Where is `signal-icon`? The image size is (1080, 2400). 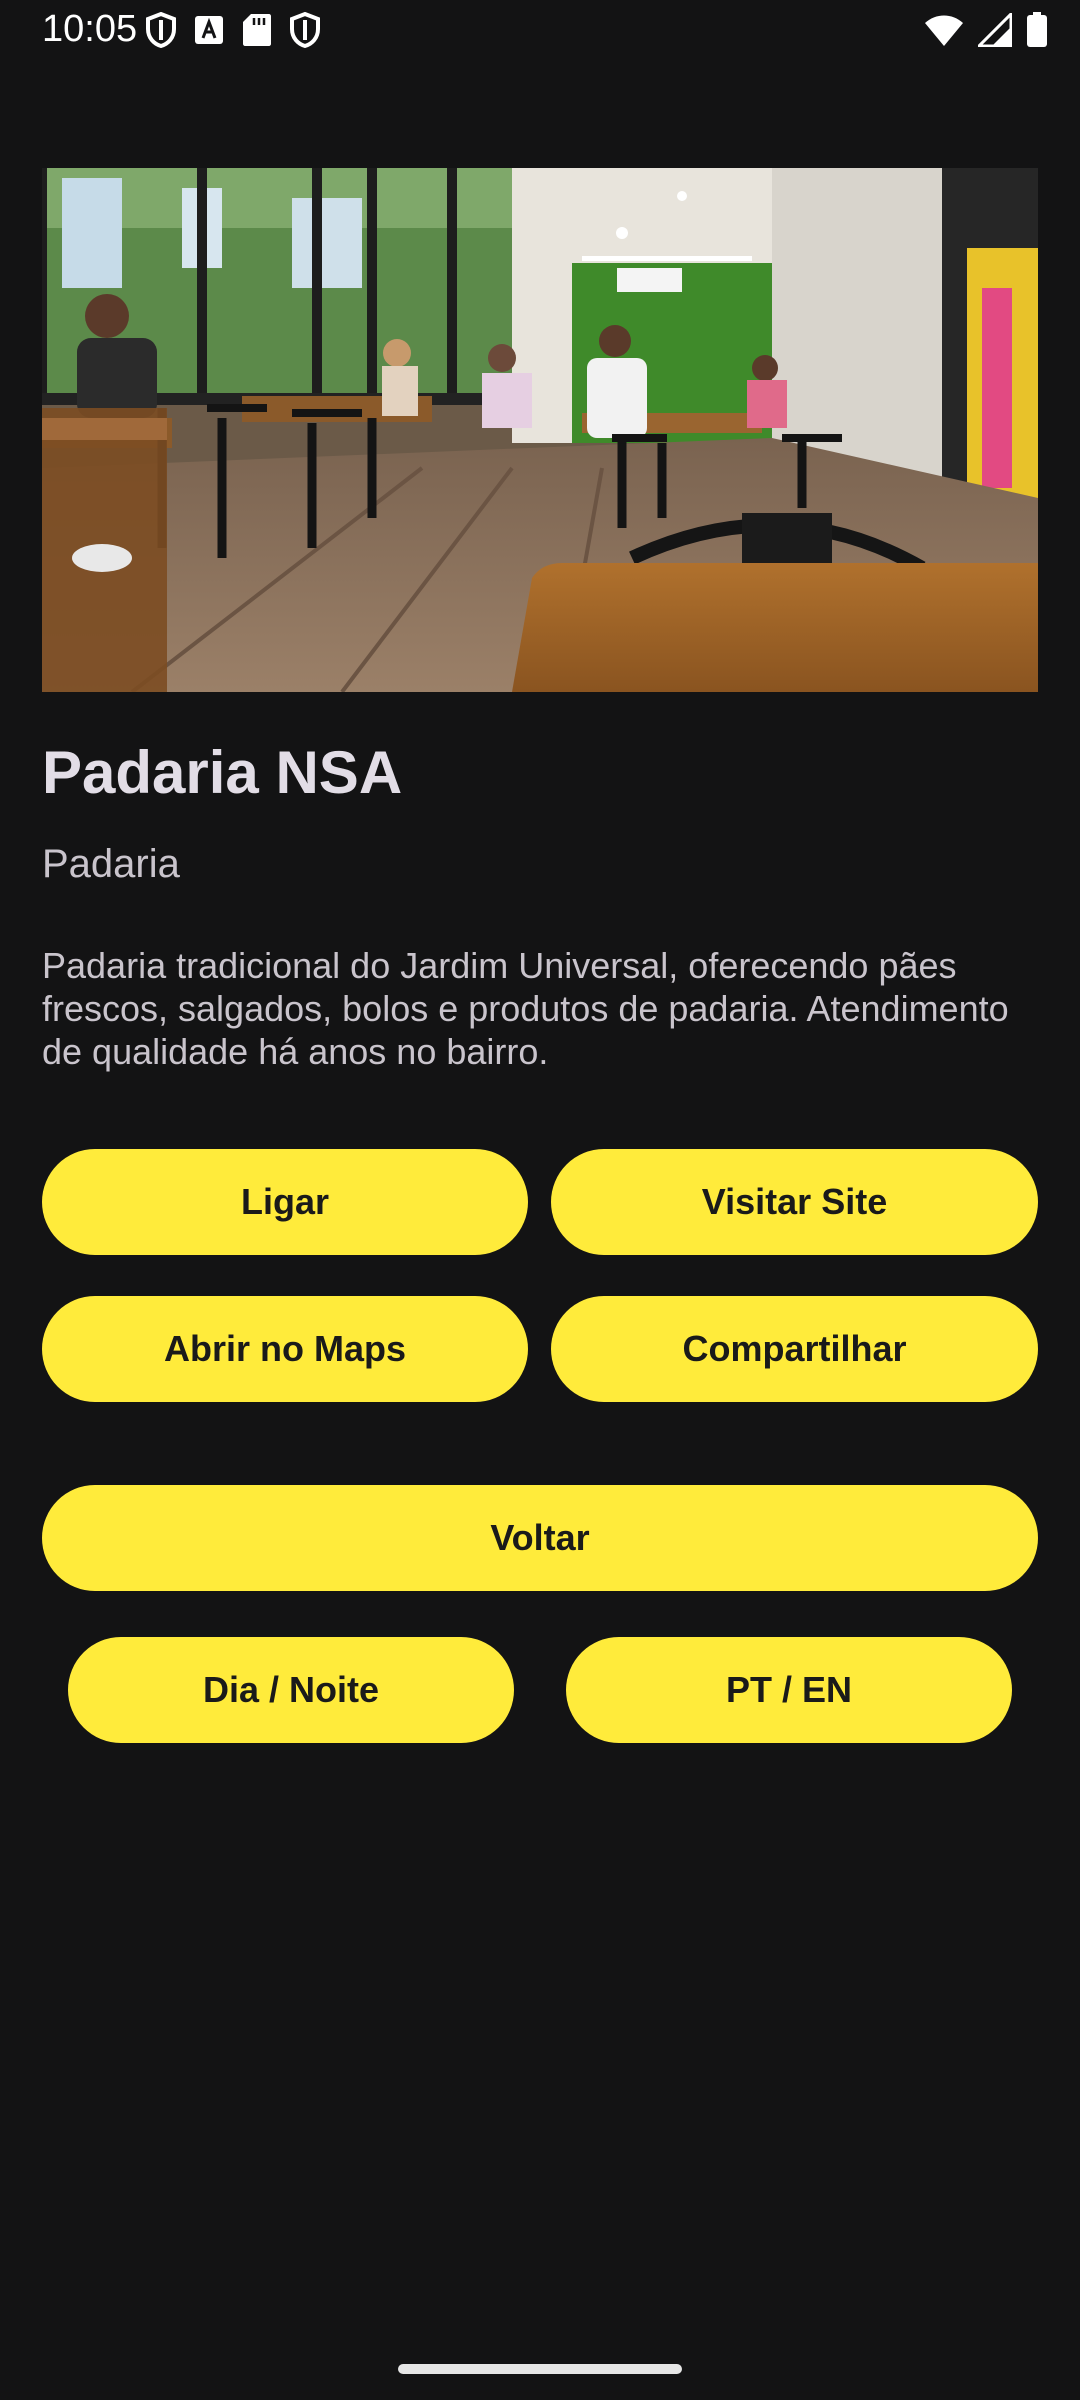
signal-icon is located at coordinates (995, 30).